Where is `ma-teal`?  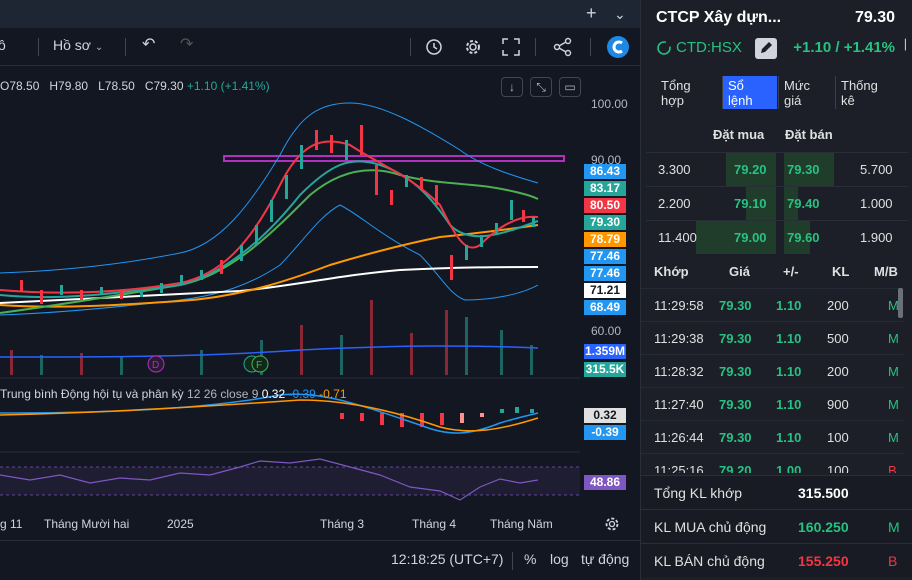 ma-teal is located at coordinates (269, 229).